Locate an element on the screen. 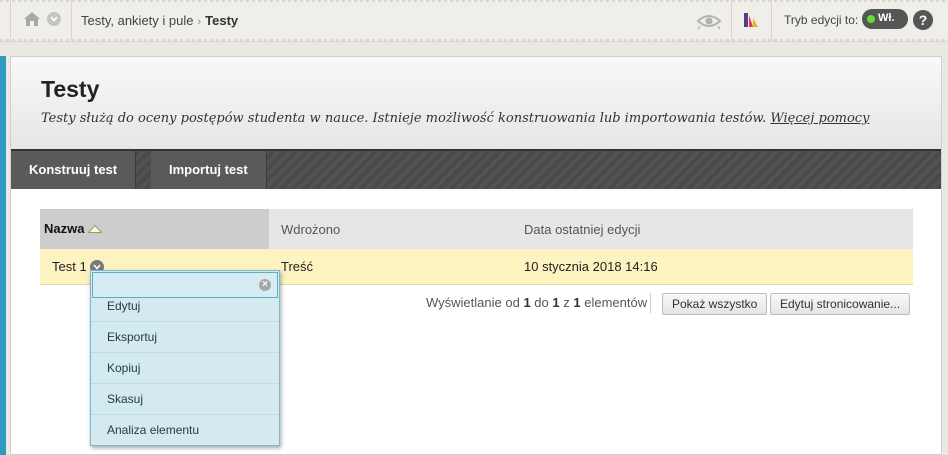 The image size is (948, 455). close-icon: × is located at coordinates (265, 285).